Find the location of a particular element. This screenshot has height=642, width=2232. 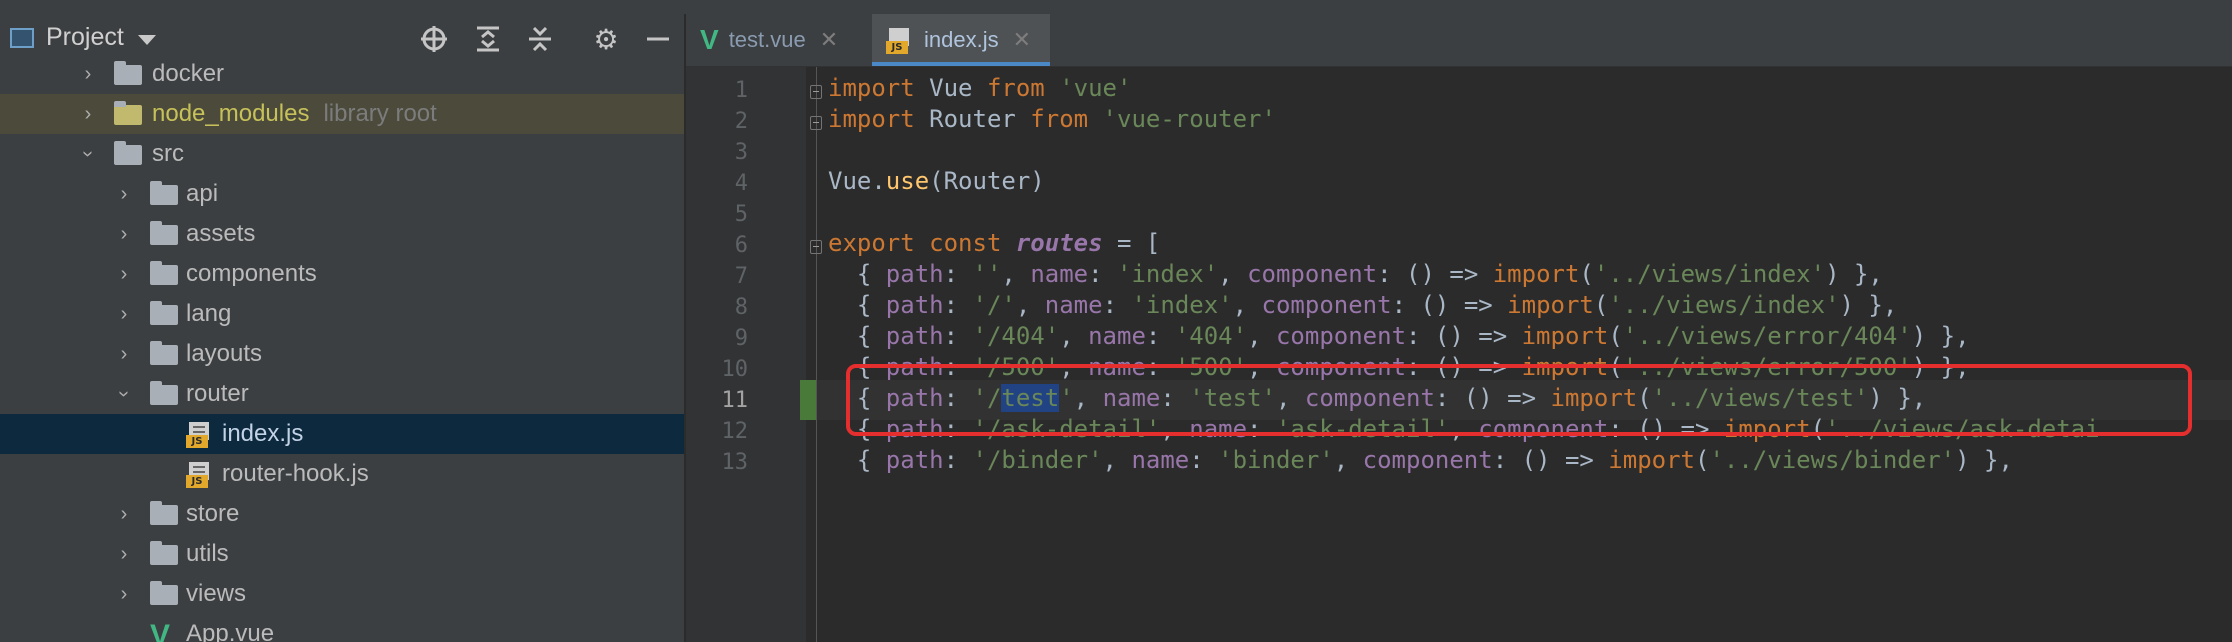

tree-item-docker: › docker is located at coordinates (342, 74).